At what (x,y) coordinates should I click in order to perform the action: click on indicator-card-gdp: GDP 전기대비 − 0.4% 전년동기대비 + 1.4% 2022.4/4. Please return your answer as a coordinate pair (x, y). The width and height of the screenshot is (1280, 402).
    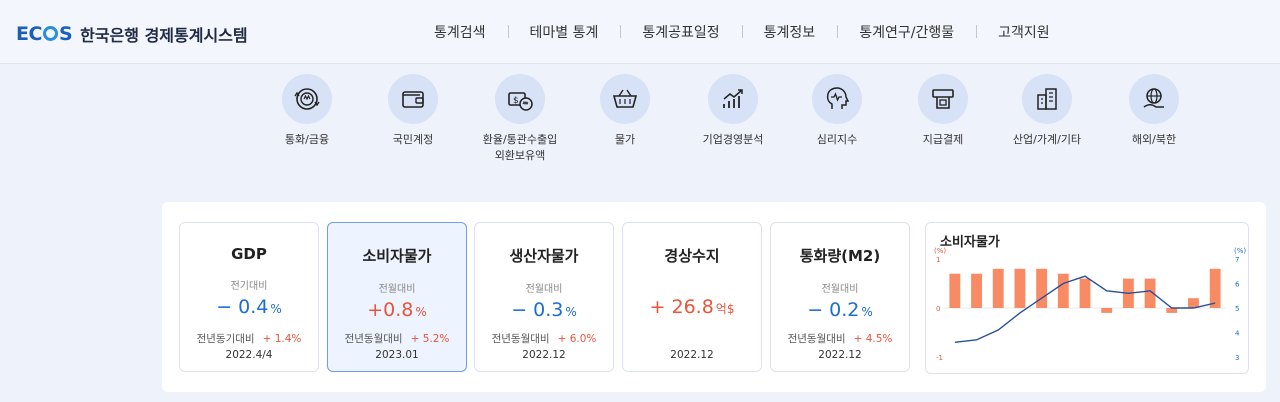
    Looking at the image, I should click on (249, 297).